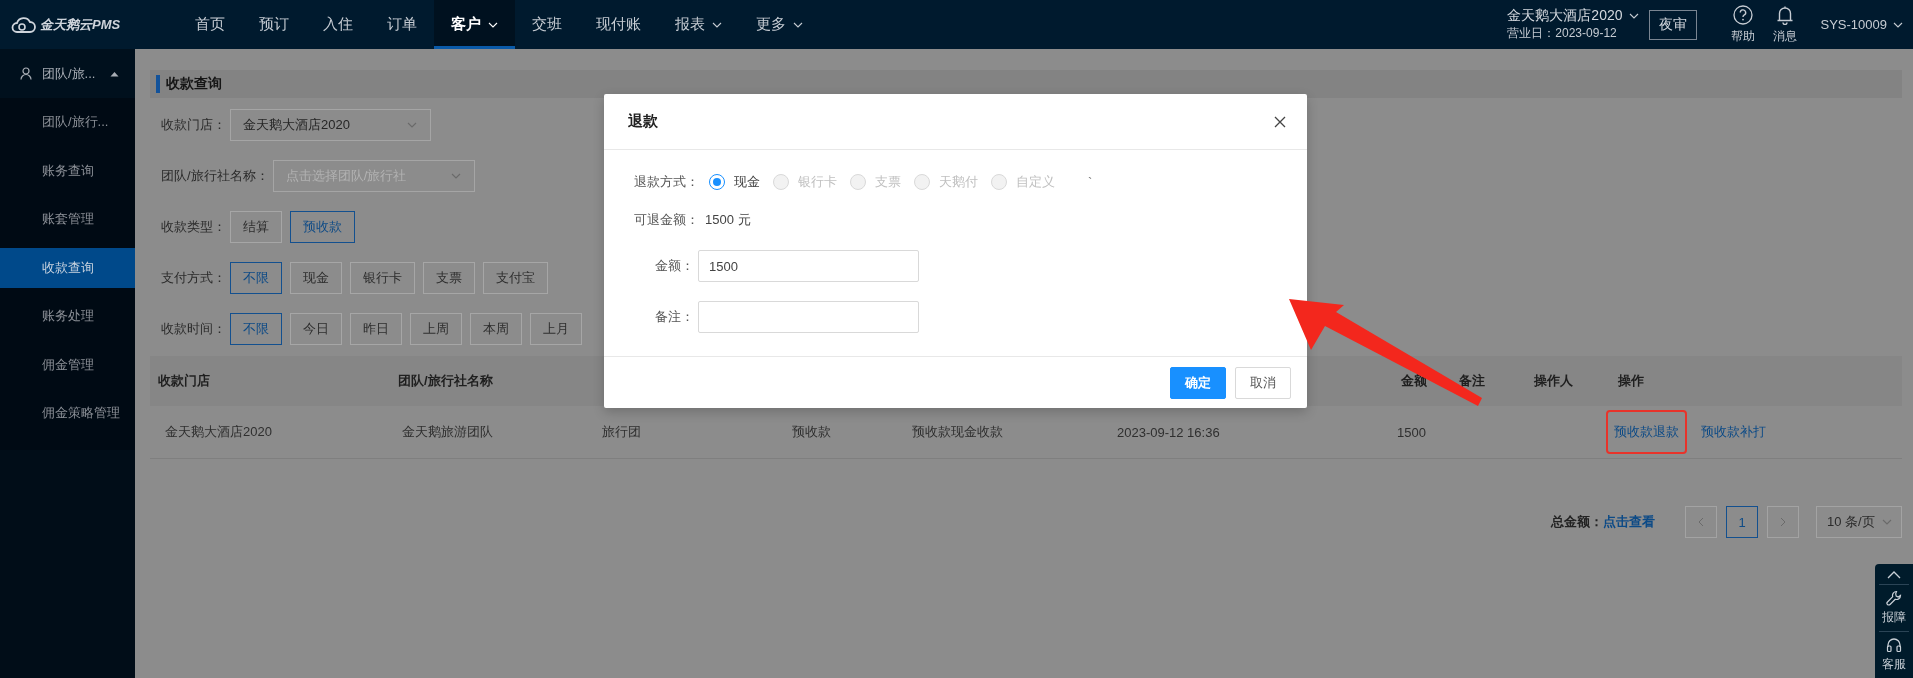 This screenshot has width=1913, height=678. Describe the element at coordinates (402, 24) in the screenshot. I see `nav-tab: 订单` at that location.